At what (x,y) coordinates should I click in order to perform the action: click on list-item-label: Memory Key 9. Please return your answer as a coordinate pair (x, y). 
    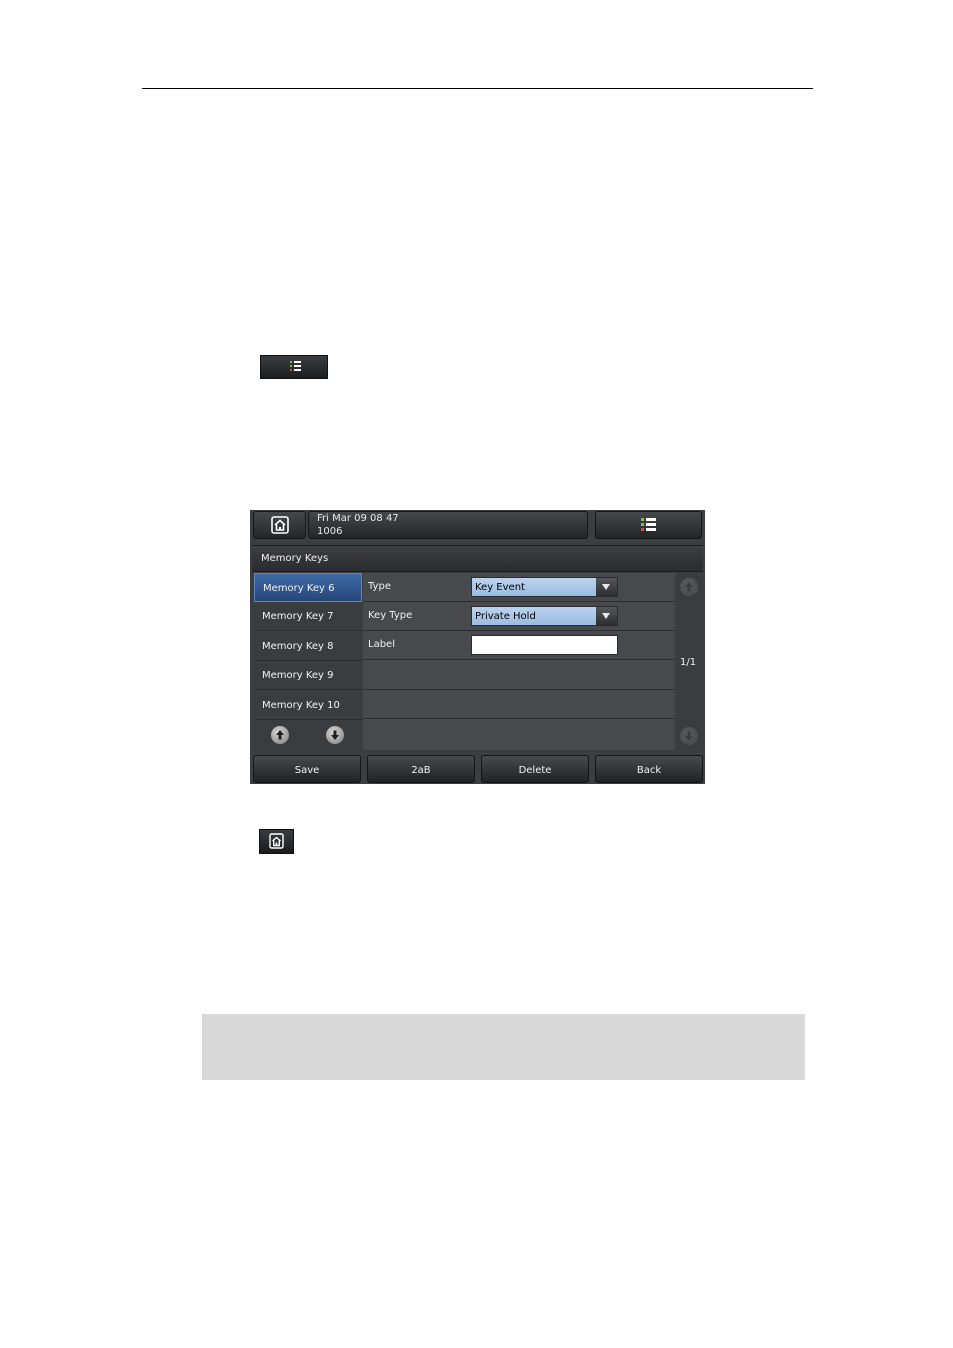
    Looking at the image, I should click on (298, 675).